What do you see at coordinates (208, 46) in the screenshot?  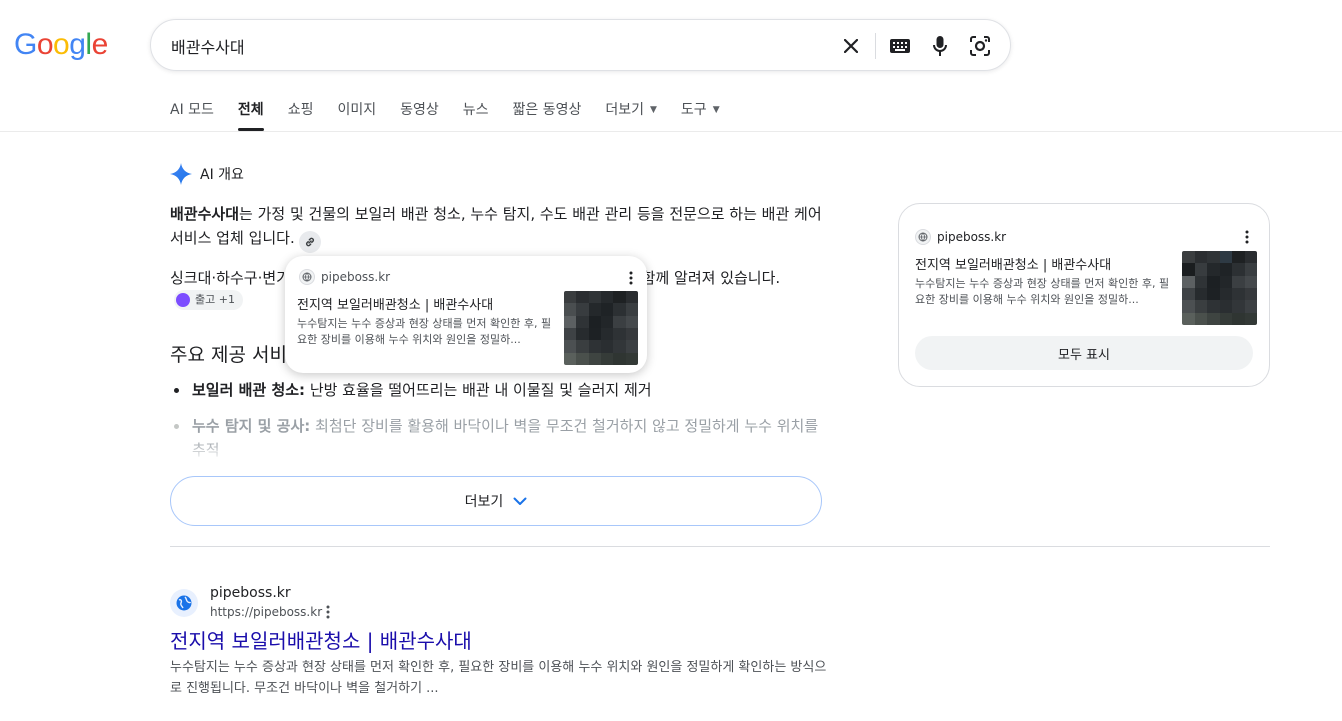 I see `search-input: 배관수사대` at bounding box center [208, 46].